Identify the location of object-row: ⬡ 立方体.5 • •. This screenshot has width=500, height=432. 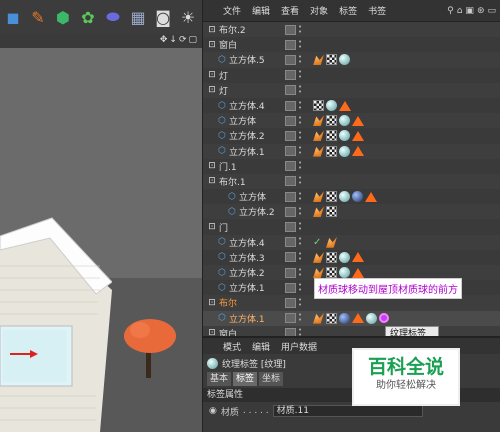
(351, 60).